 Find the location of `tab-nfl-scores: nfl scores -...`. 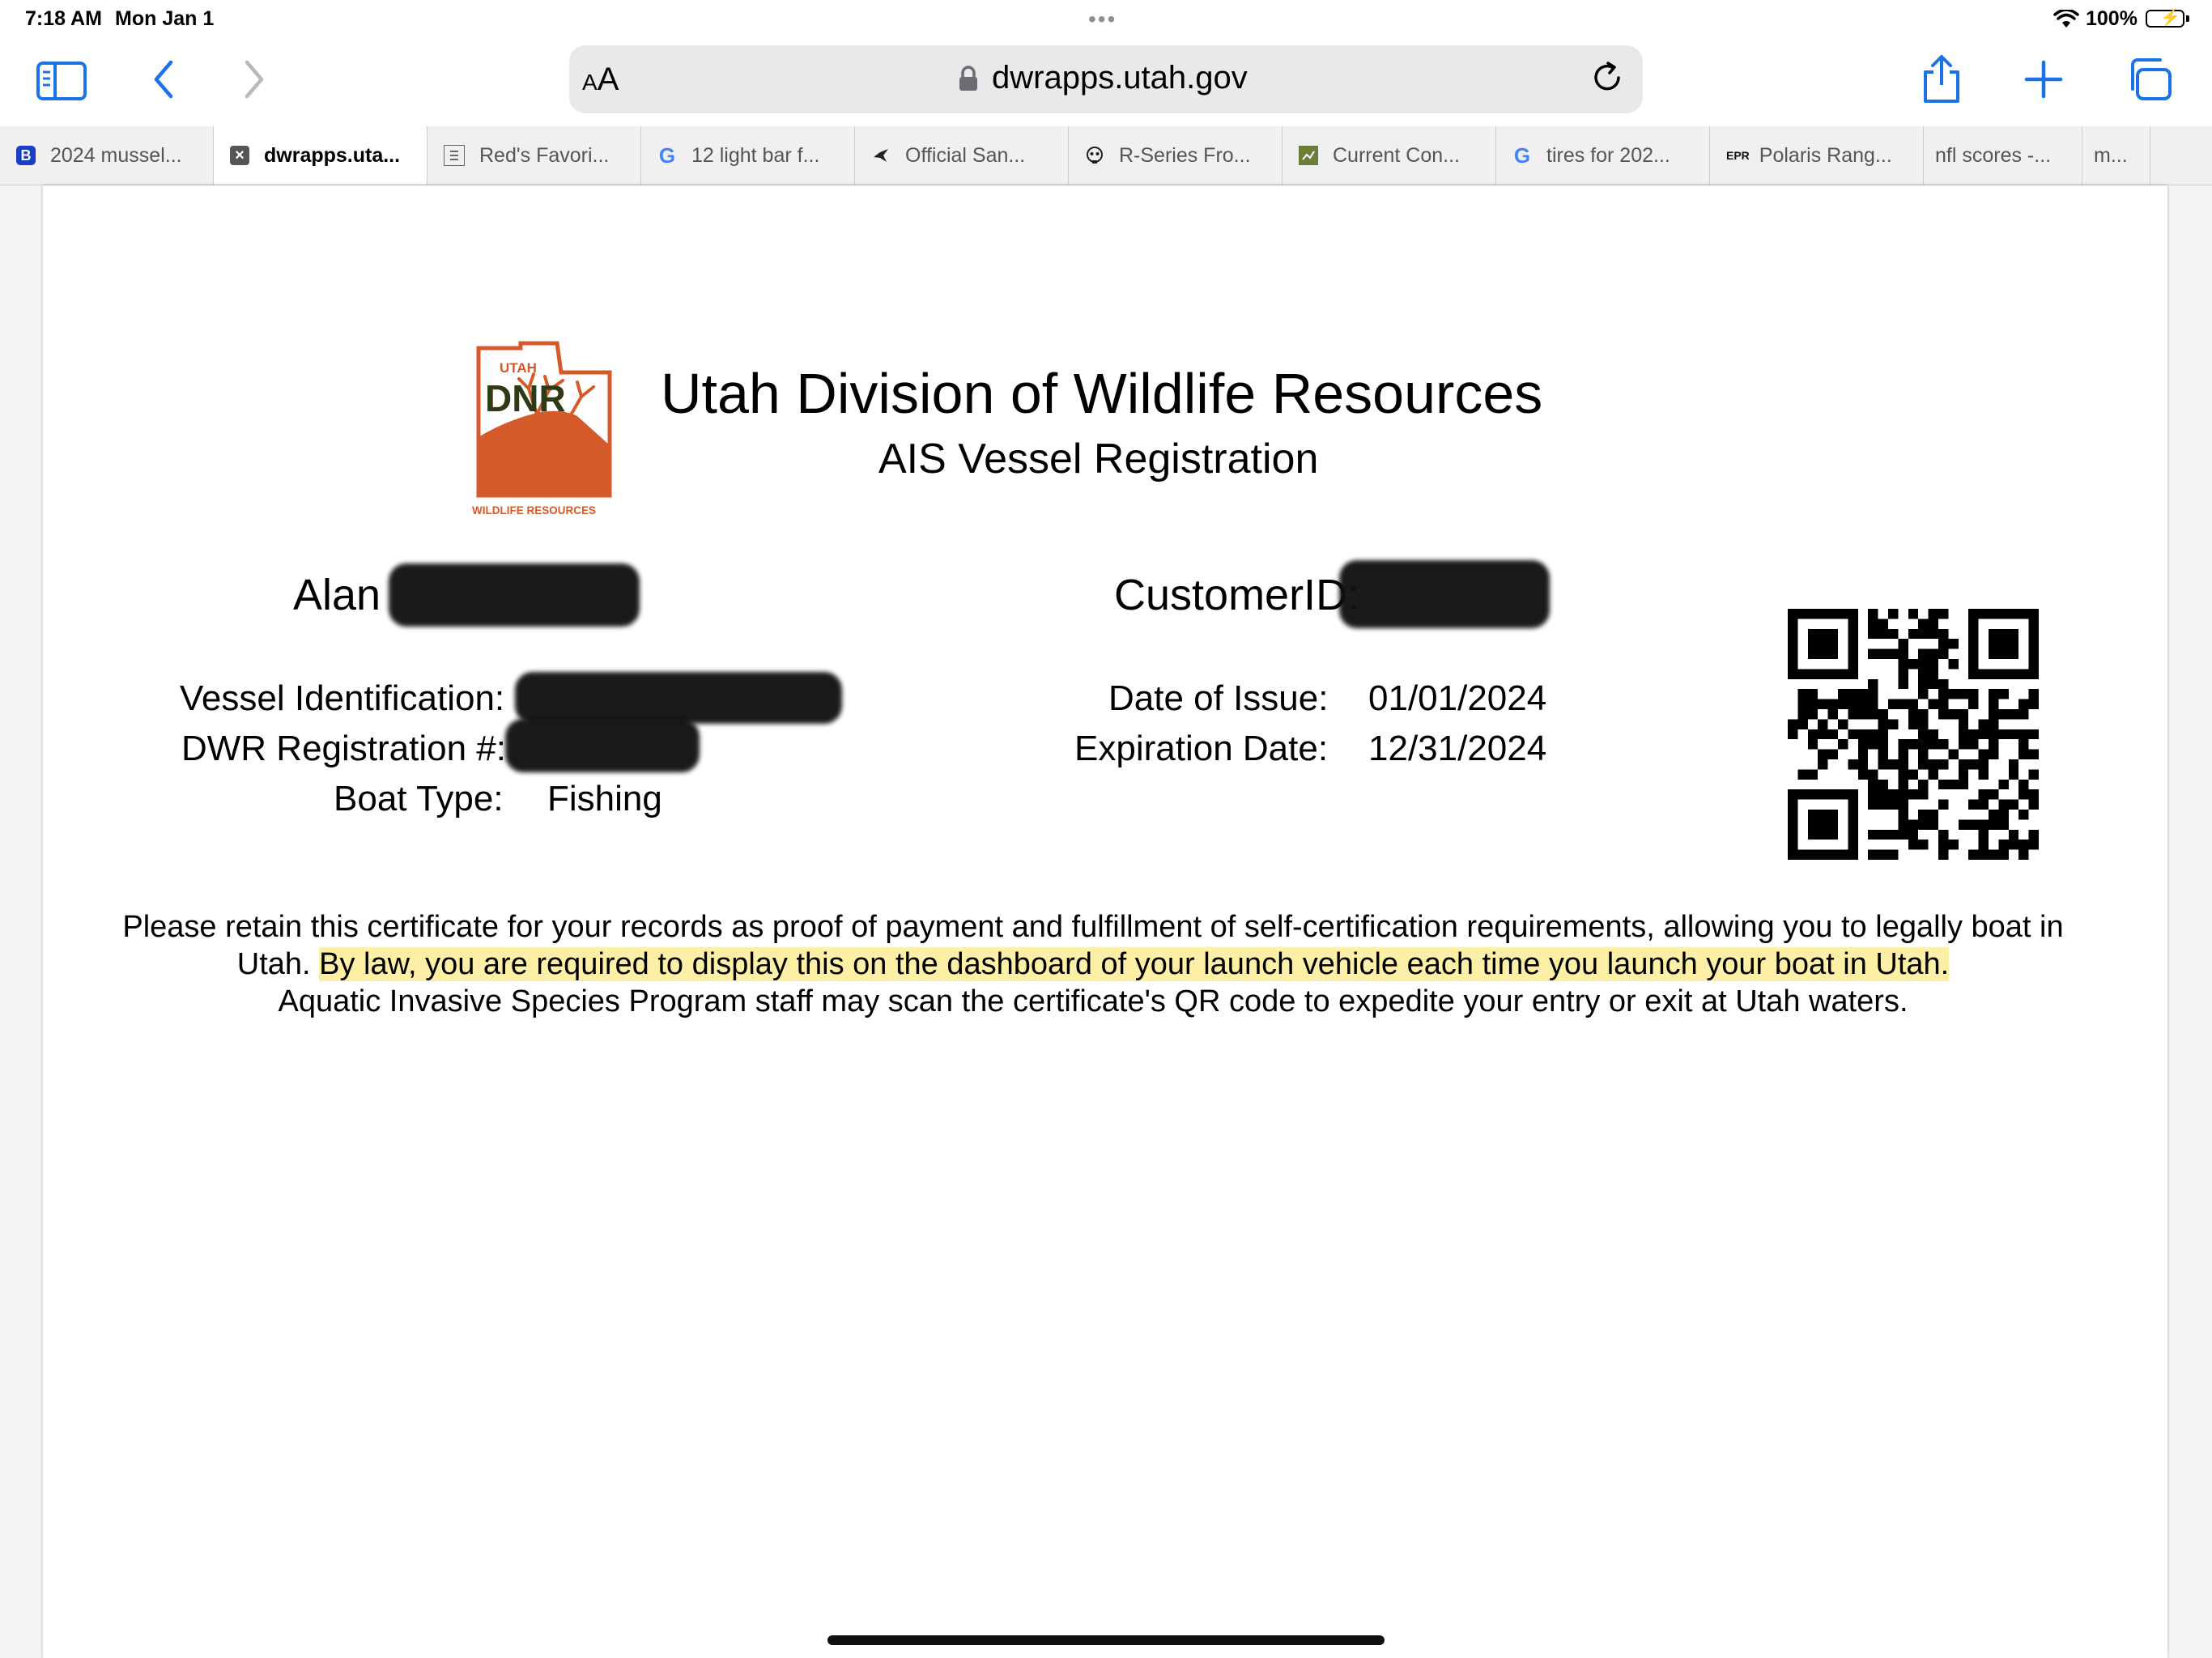

tab-nfl-scores: nfl scores -... is located at coordinates (2003, 155).